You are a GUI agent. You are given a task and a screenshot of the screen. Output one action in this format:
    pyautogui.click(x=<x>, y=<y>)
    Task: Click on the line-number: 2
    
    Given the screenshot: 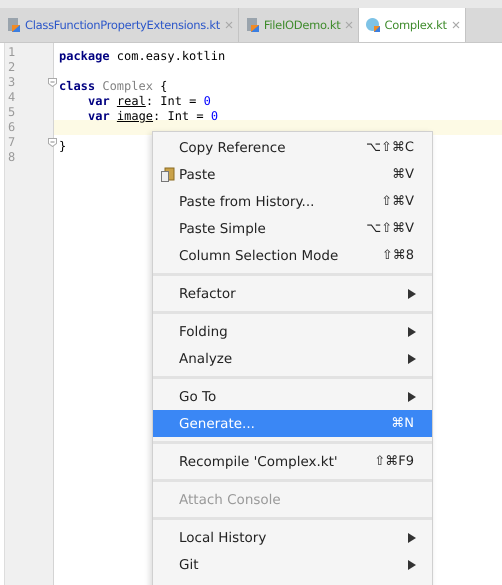 What is the action you would take?
    pyautogui.click(x=12, y=67)
    